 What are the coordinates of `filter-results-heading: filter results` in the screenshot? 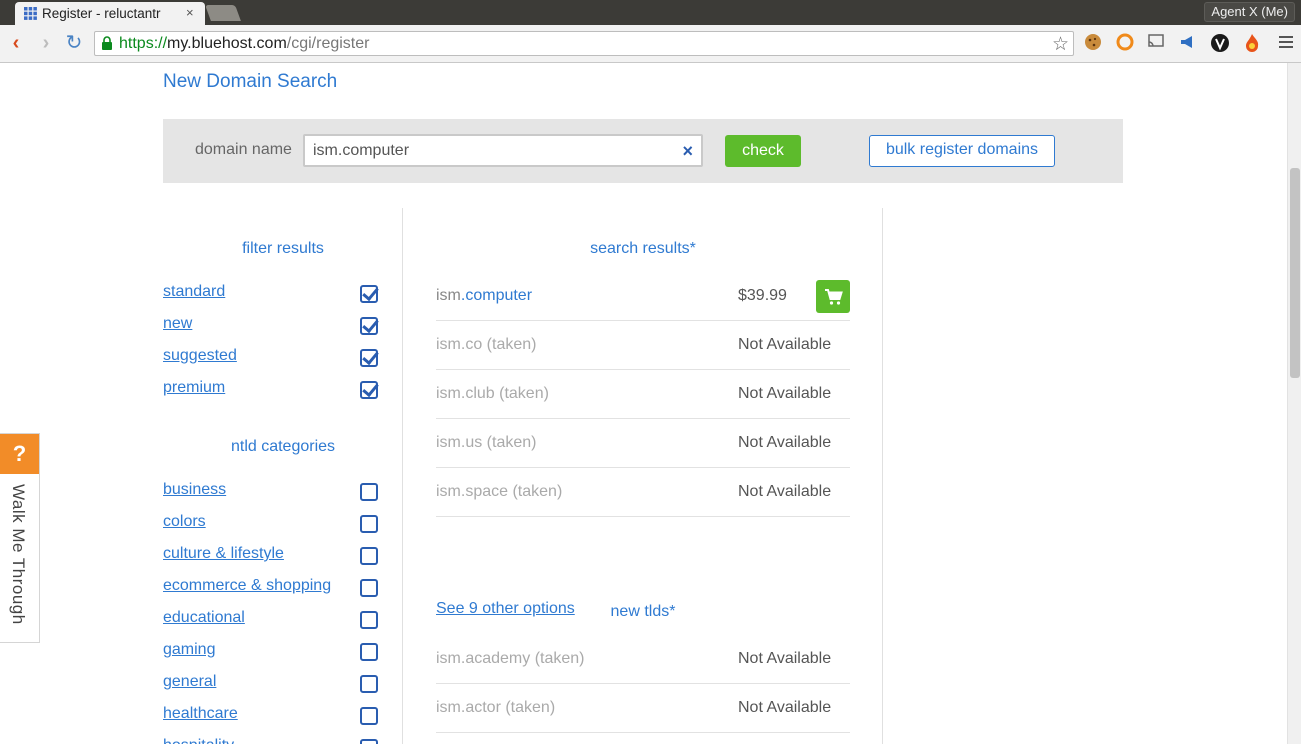 It's located at (283, 248).